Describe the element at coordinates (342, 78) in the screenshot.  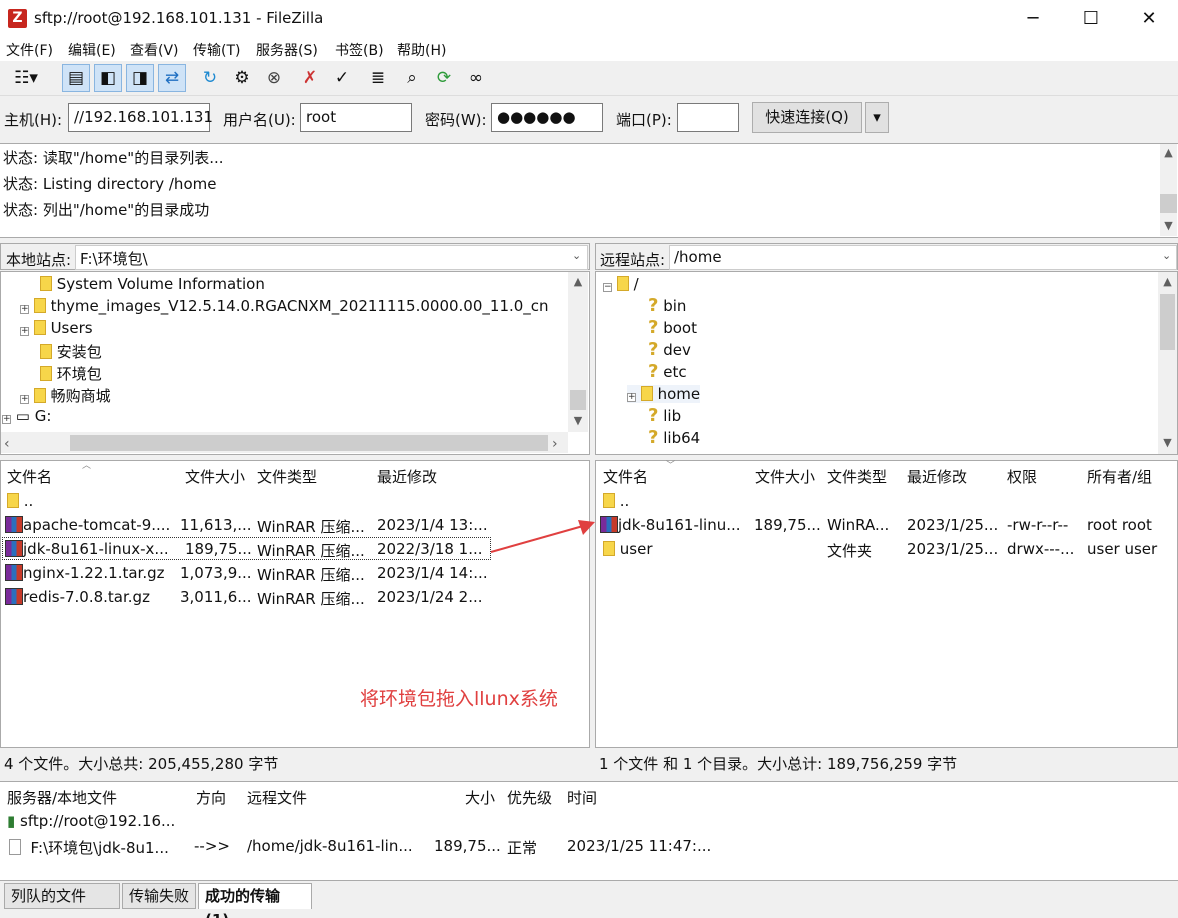
I see `reconnect-icon: ✓` at that location.